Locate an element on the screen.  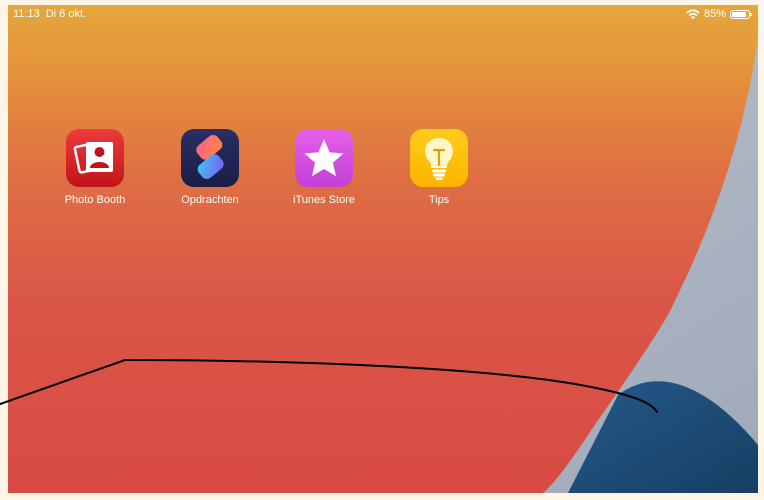
status-right: 85% is located at coordinates (719, 14).